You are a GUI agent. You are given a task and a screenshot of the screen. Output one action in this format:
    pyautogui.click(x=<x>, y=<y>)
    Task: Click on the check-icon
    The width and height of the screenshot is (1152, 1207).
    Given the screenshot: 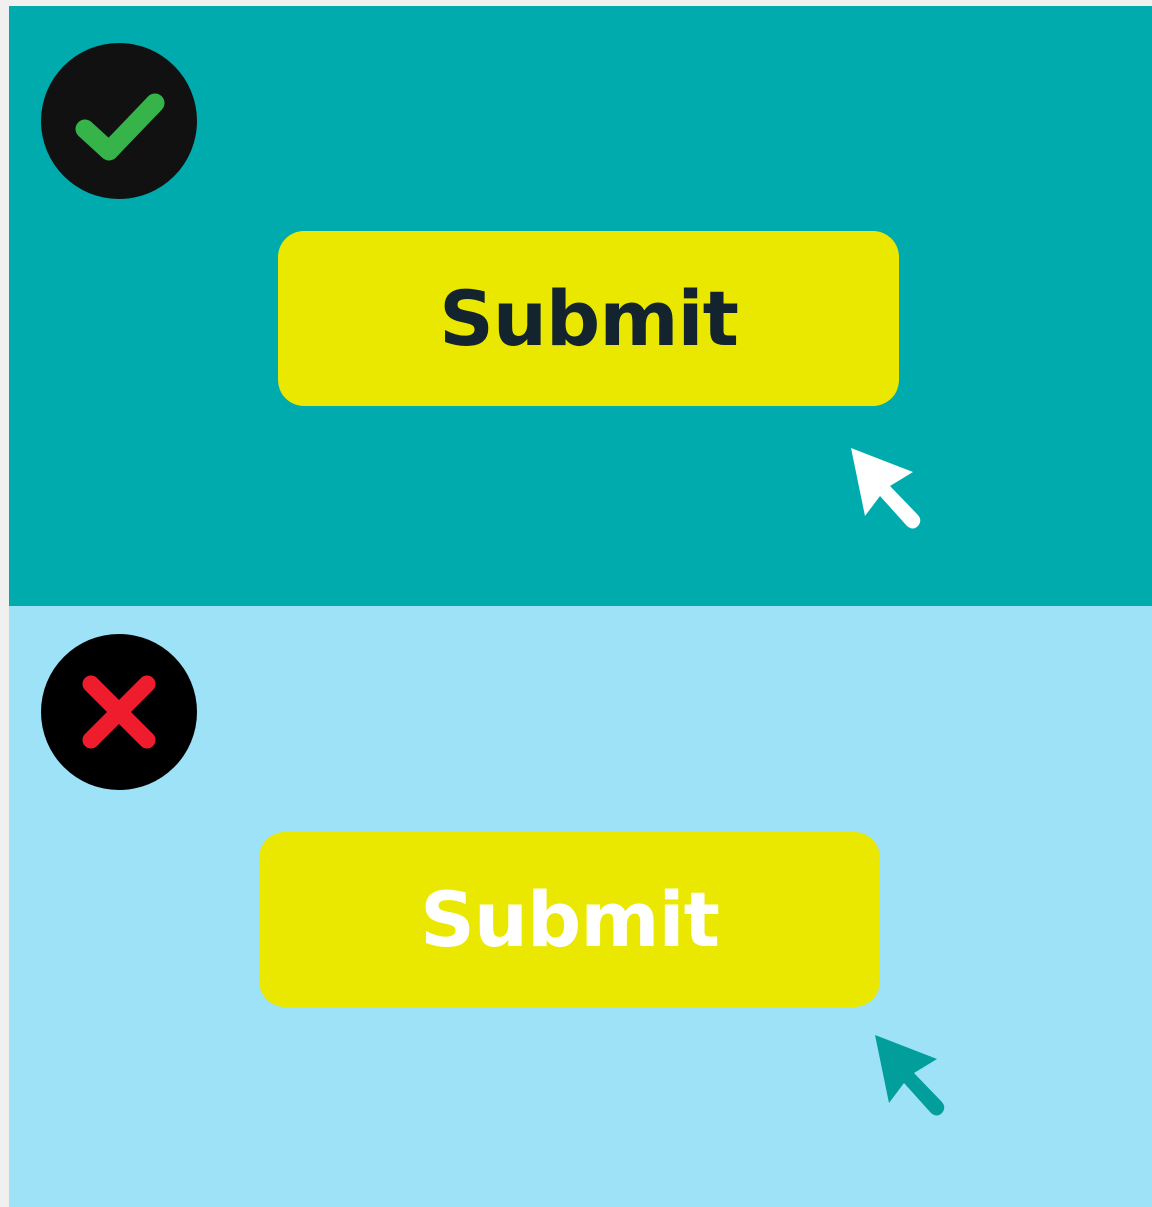 What is the action you would take?
    pyautogui.click(x=119, y=121)
    